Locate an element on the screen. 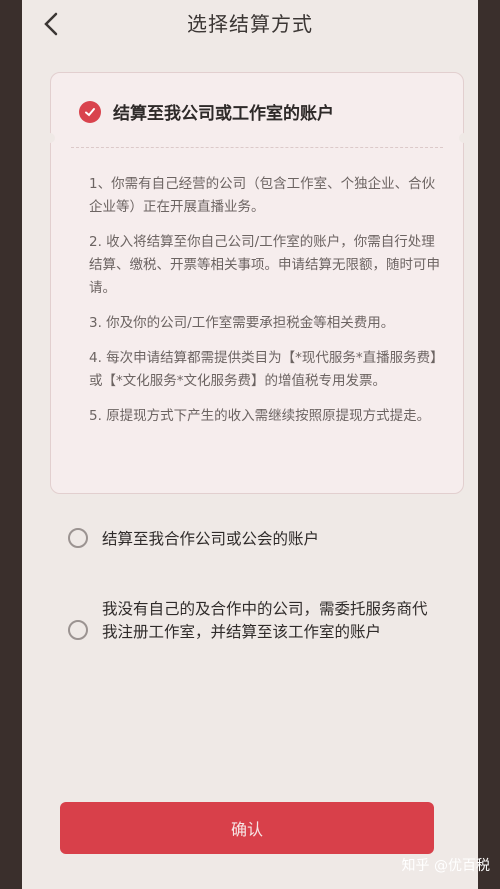 The height and width of the screenshot is (889, 500). term-item: 5. 原提现方式下产生的收入需继续按照原提现方式提走。 is located at coordinates (260, 416).